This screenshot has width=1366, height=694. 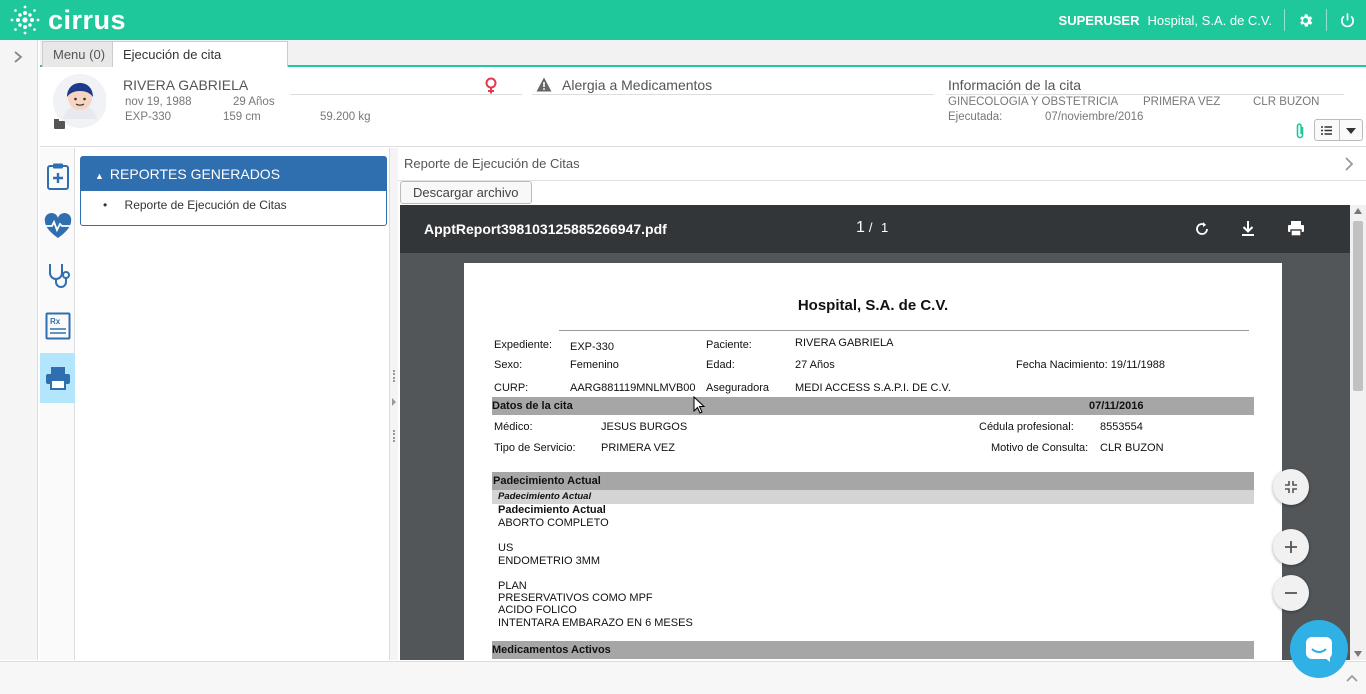 I want to click on report-item-label: Reporte de Ejecución de Citas, so click(x=205, y=205).